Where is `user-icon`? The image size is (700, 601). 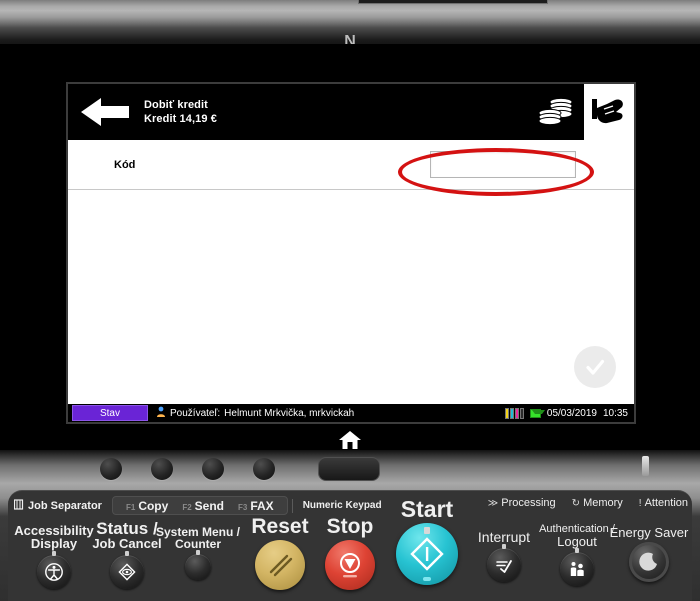 user-icon is located at coordinates (161, 413).